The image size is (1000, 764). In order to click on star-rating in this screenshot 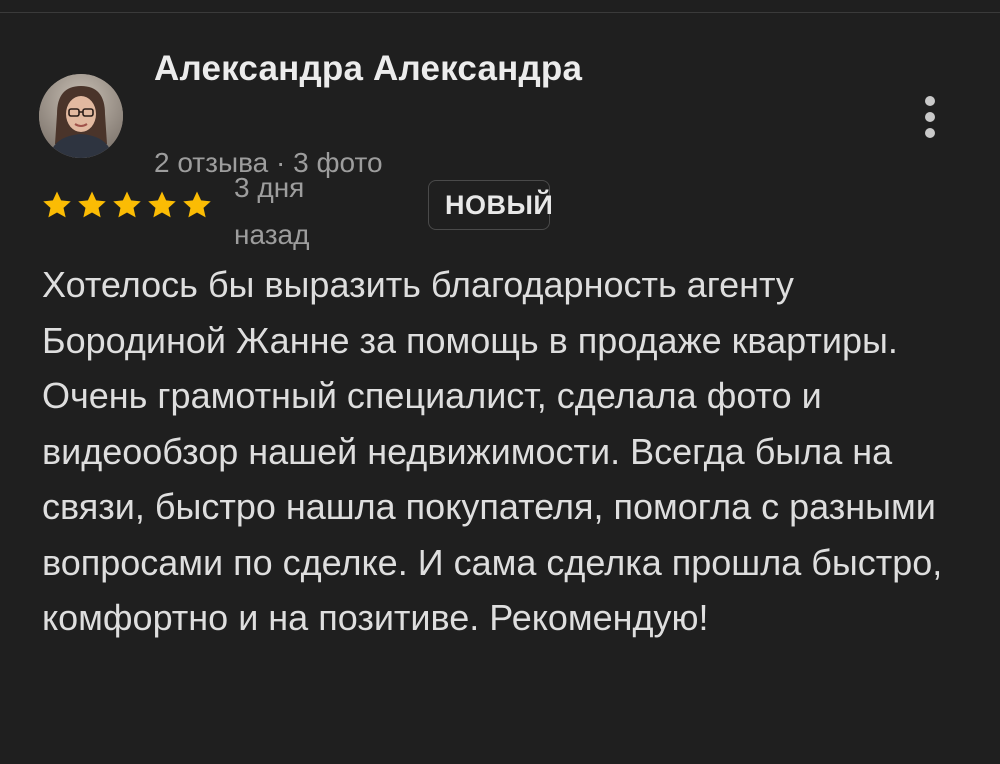, I will do `click(127, 205)`.